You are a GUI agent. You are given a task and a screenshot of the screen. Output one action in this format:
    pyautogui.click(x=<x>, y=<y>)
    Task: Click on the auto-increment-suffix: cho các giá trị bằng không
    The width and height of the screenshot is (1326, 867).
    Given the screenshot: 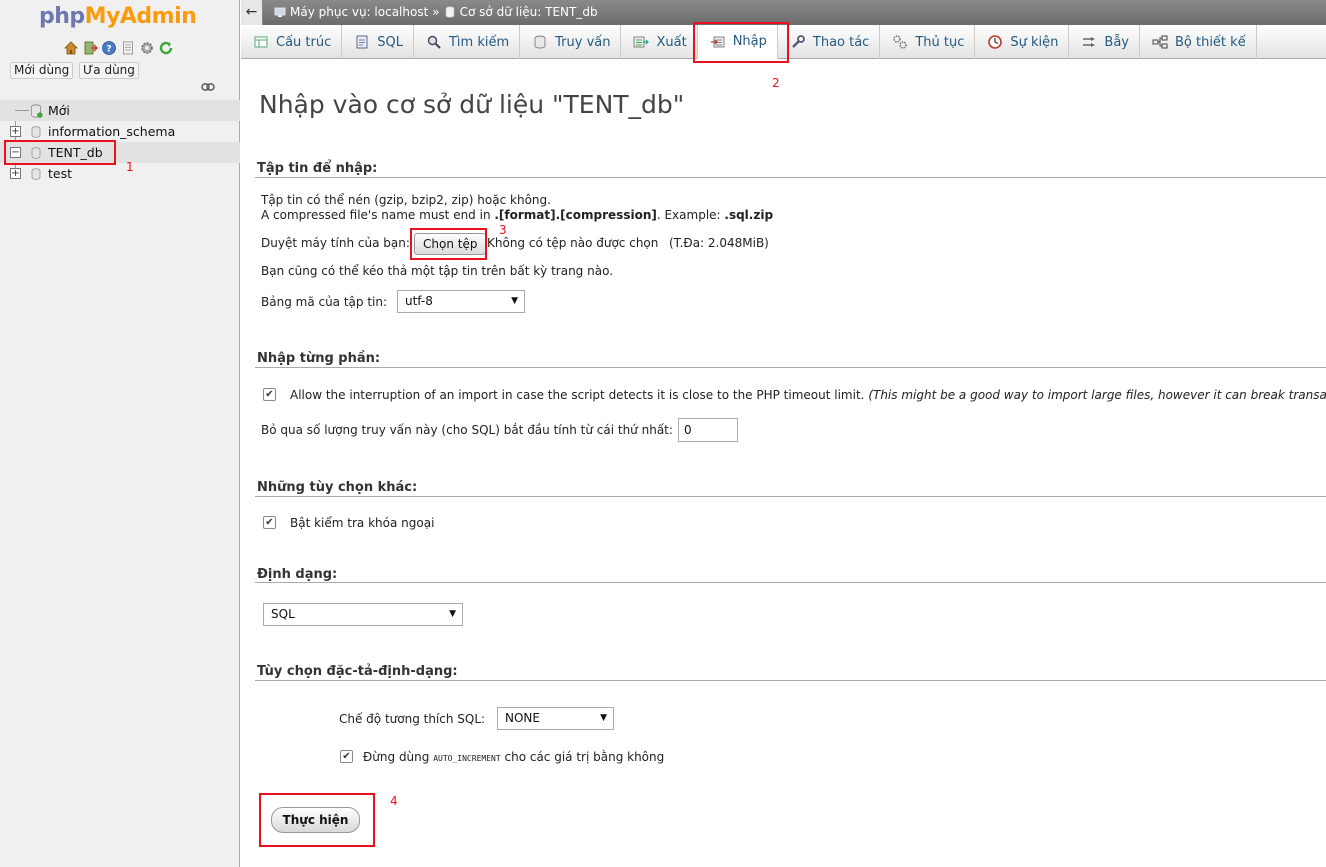 What is the action you would take?
    pyautogui.click(x=584, y=757)
    